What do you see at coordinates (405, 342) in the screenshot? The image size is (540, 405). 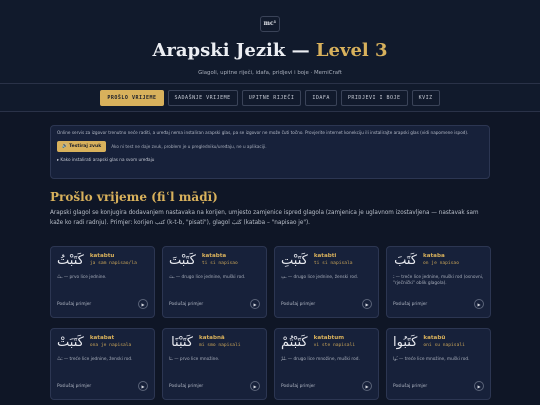 I see `arabic-word: كَتَبُوا` at bounding box center [405, 342].